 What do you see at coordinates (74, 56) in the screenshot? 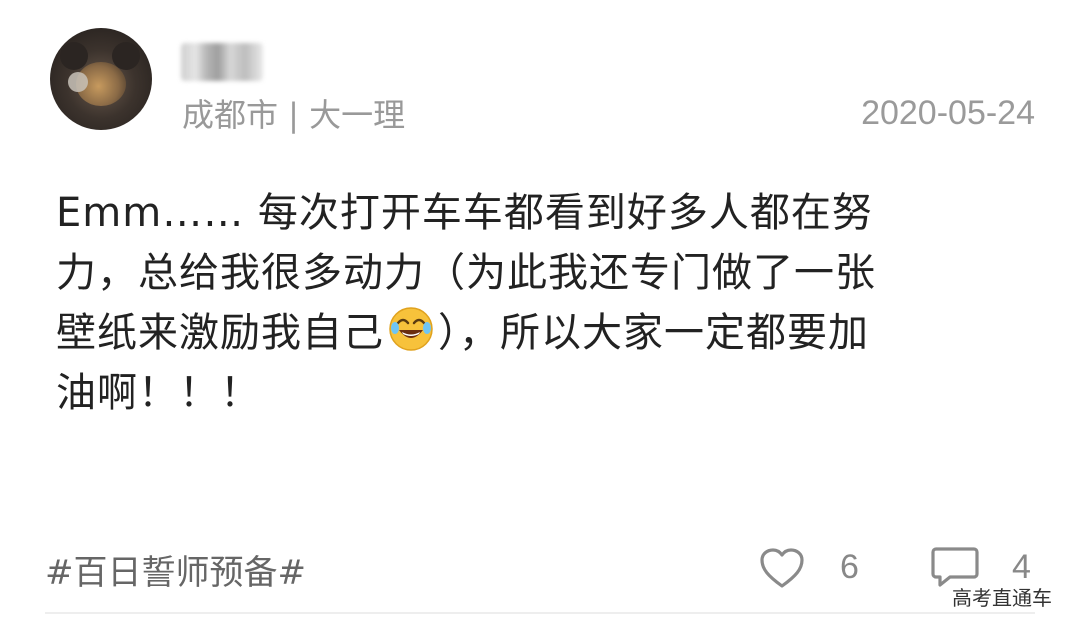
I see `avatar-ear-left` at bounding box center [74, 56].